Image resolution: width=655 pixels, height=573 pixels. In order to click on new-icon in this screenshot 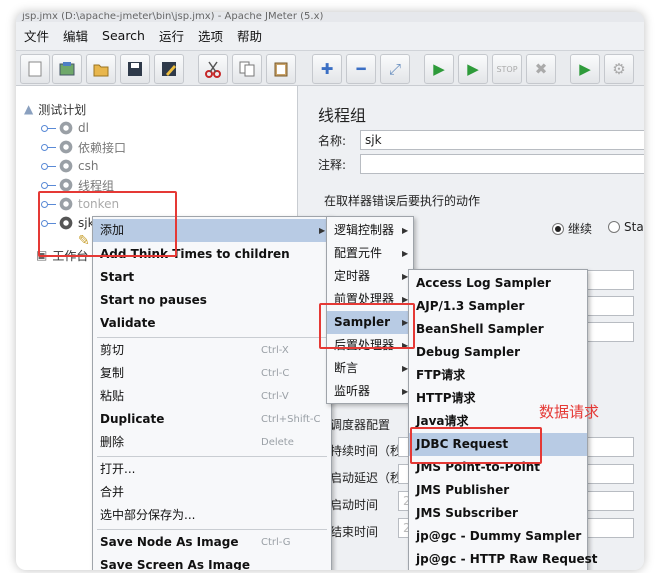, I will do `click(35, 69)`.